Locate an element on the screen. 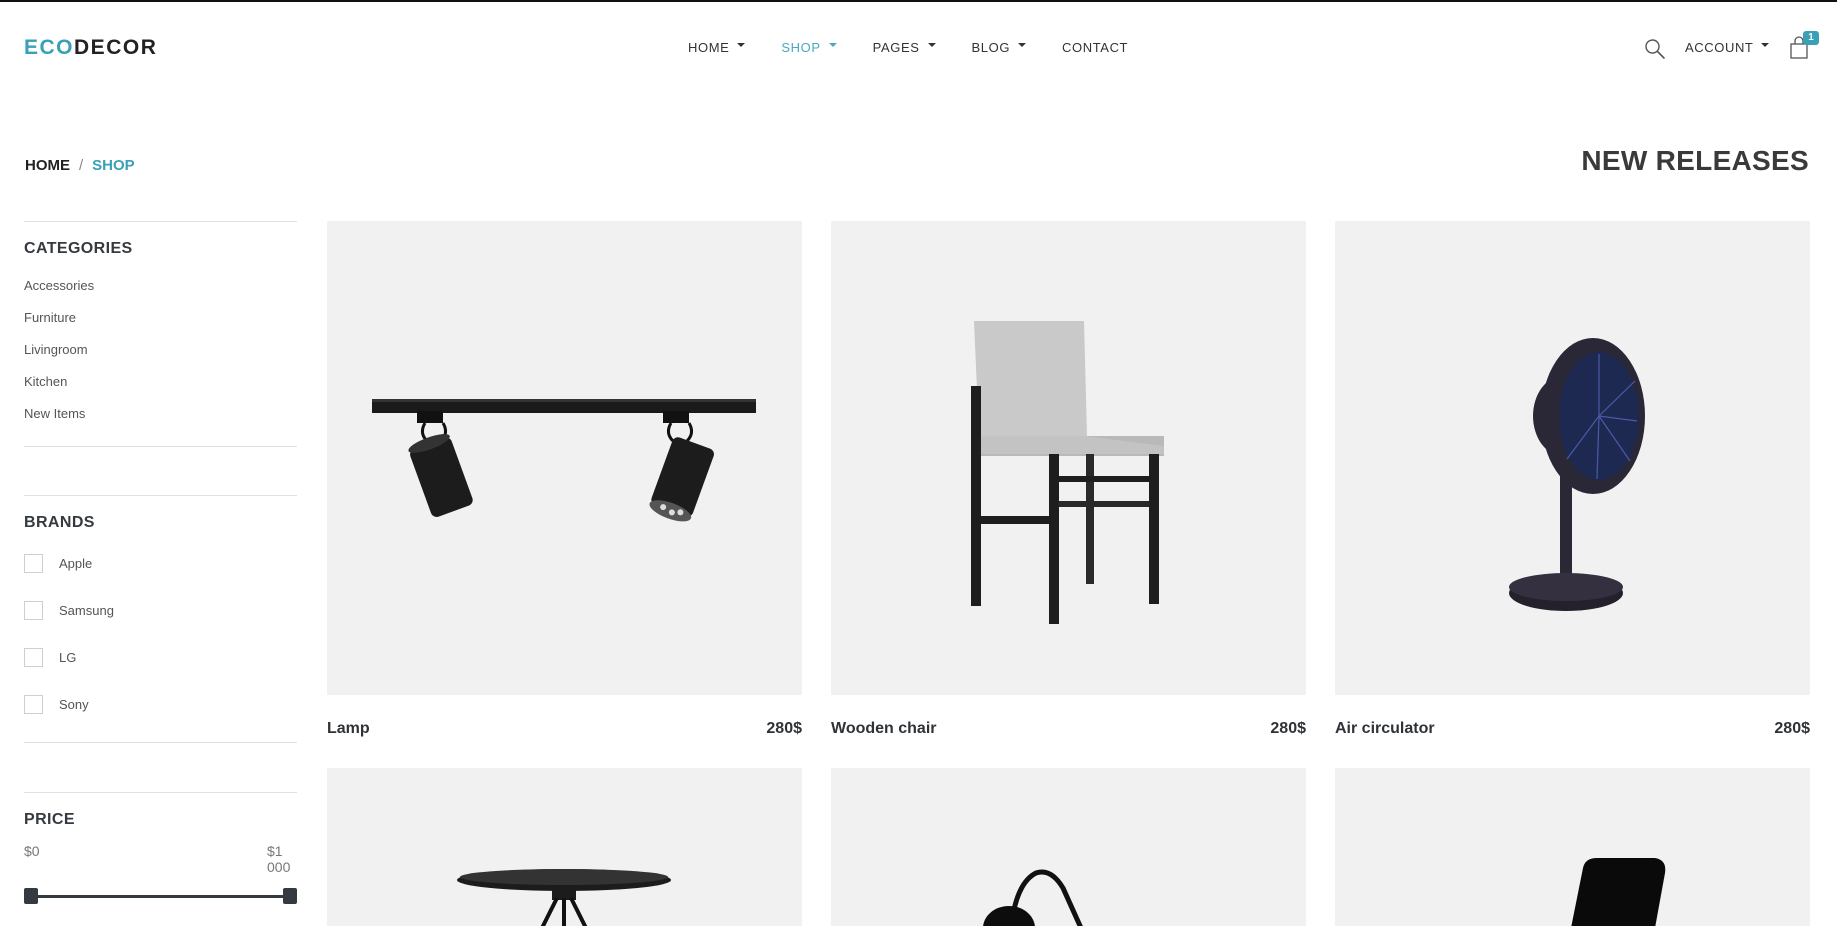 The width and height of the screenshot is (1837, 926). price-range-slider is located at coordinates (160, 896).